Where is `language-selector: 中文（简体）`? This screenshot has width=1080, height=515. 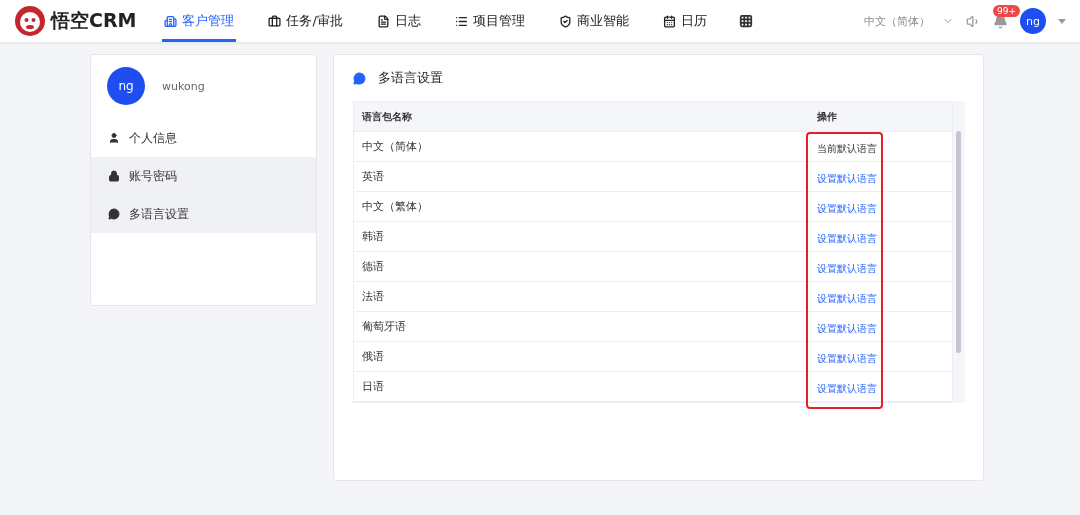 language-selector: 中文（简体） is located at coordinates (897, 21).